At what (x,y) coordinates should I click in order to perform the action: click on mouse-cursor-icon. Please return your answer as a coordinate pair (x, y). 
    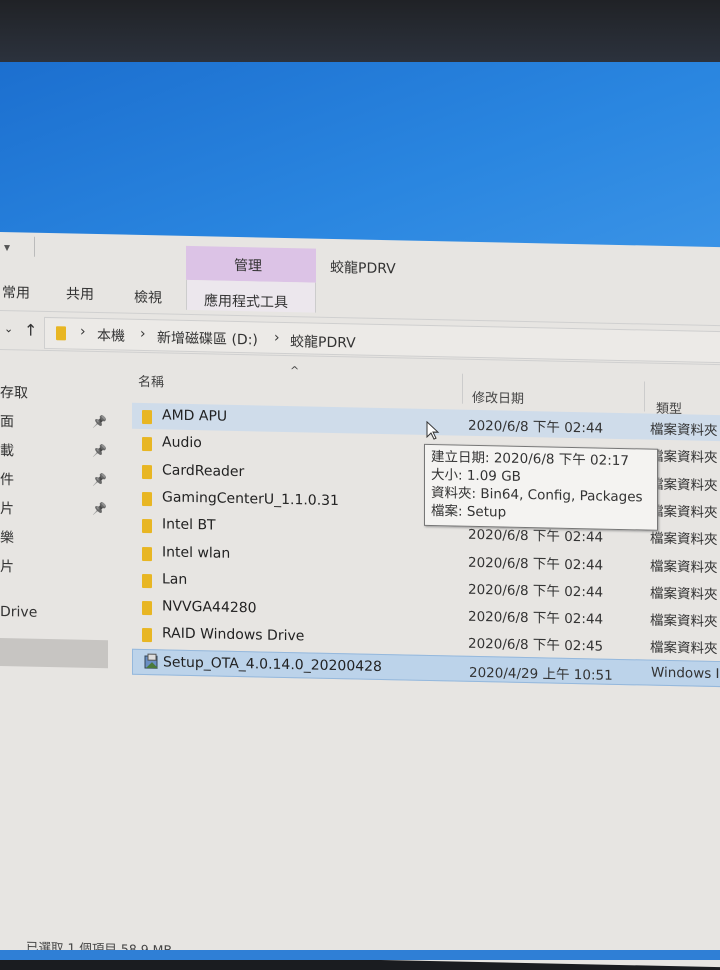
    Looking at the image, I should click on (433, 430).